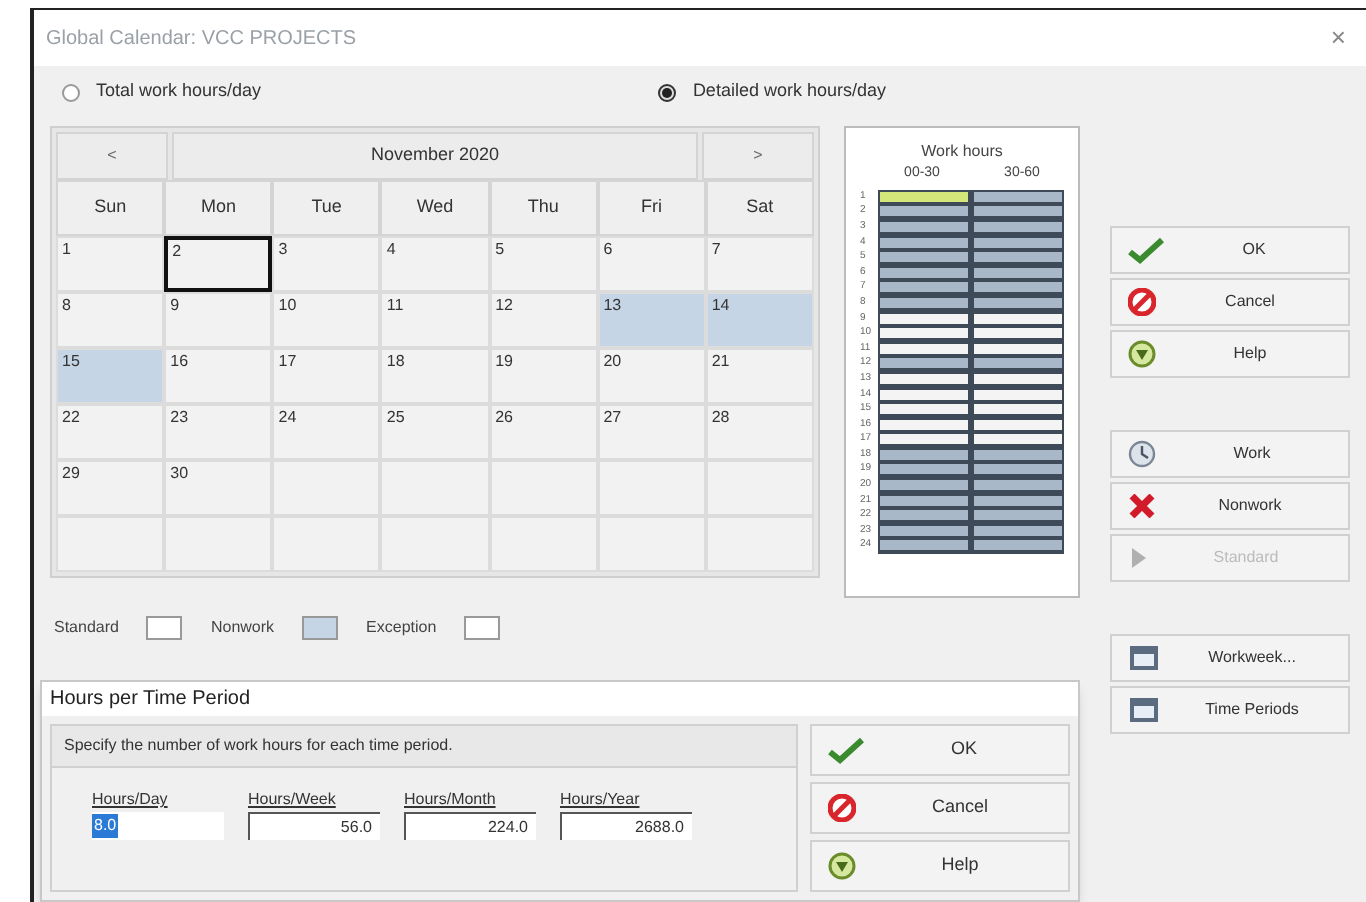  Describe the element at coordinates (543, 264) in the screenshot. I see `day-cell: 5` at that location.